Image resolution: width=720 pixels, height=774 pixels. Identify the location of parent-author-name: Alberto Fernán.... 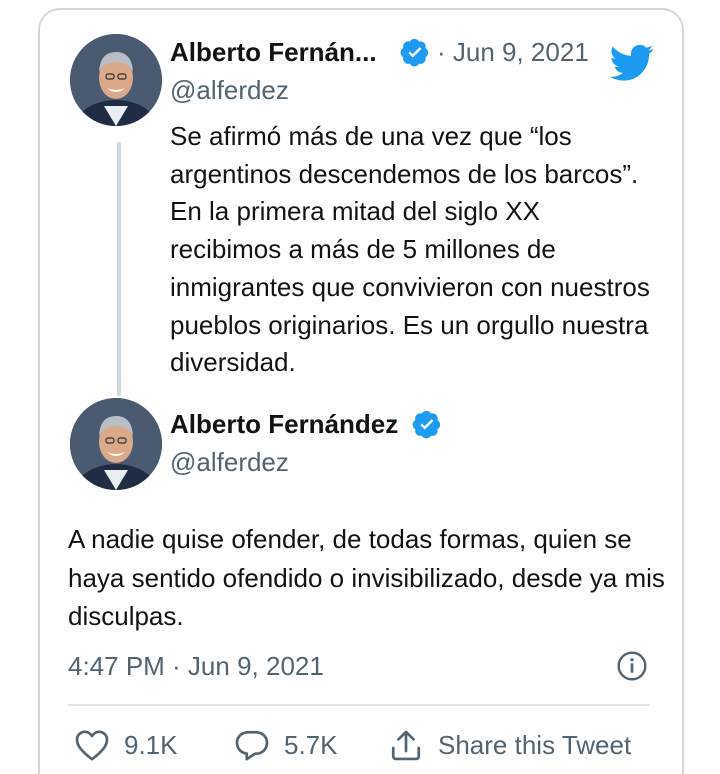
(273, 52).